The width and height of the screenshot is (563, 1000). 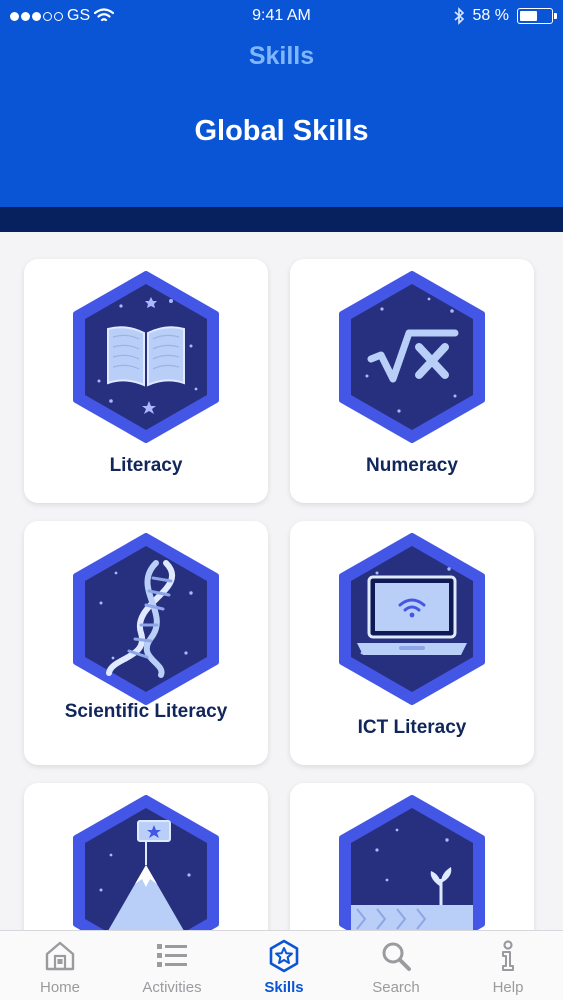 I want to click on status-bar: GS 9:41 AM 58 %, so click(x=281, y=16).